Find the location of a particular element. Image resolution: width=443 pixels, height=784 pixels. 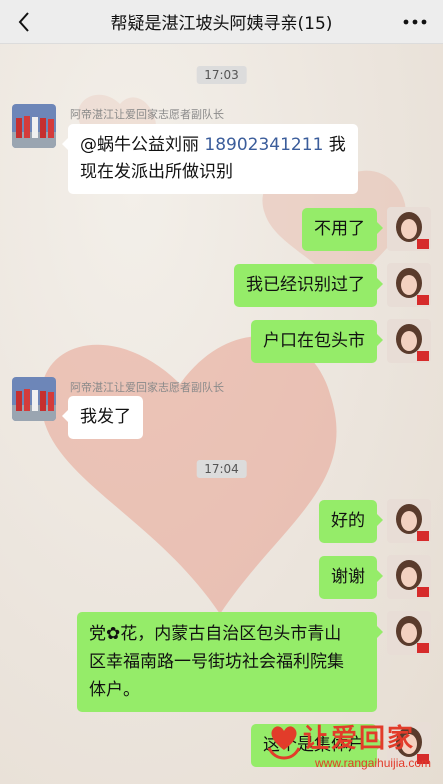

chat-title: 帮疑是湛江坡头阿姨寻亲(15) is located at coordinates (221, 24).